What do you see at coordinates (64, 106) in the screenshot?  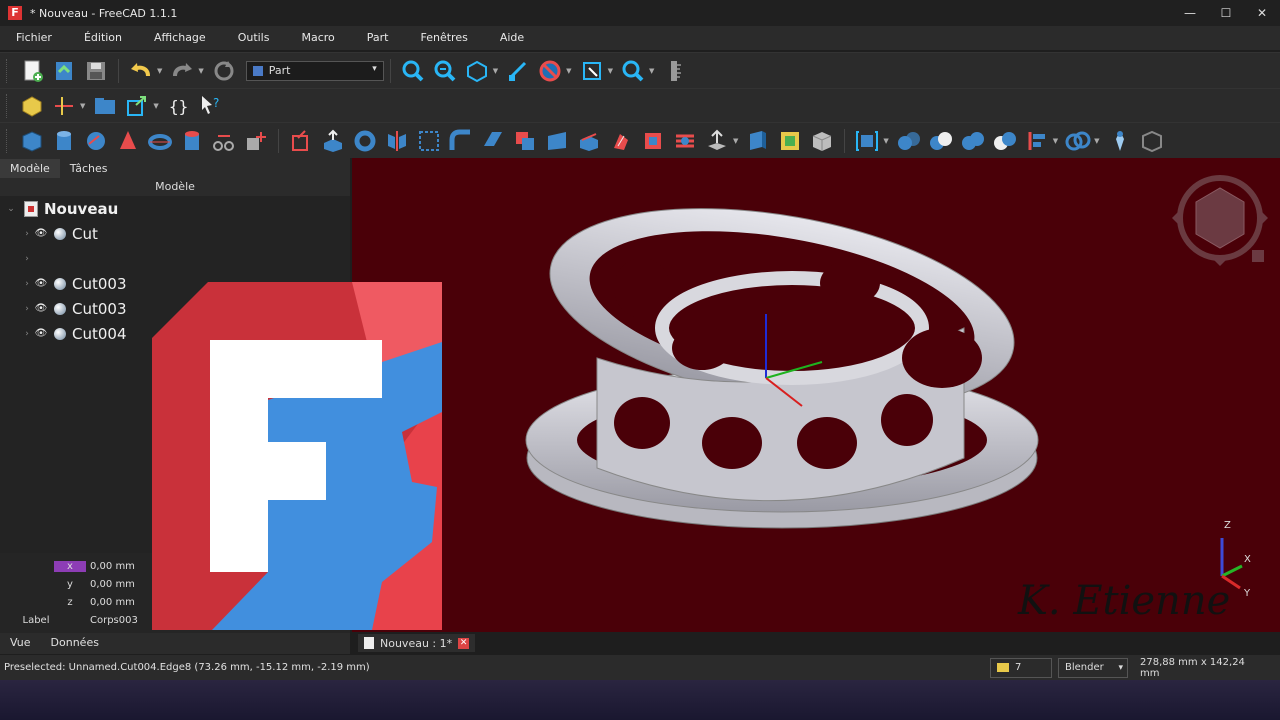 I see `axis-cross-icon` at bounding box center [64, 106].